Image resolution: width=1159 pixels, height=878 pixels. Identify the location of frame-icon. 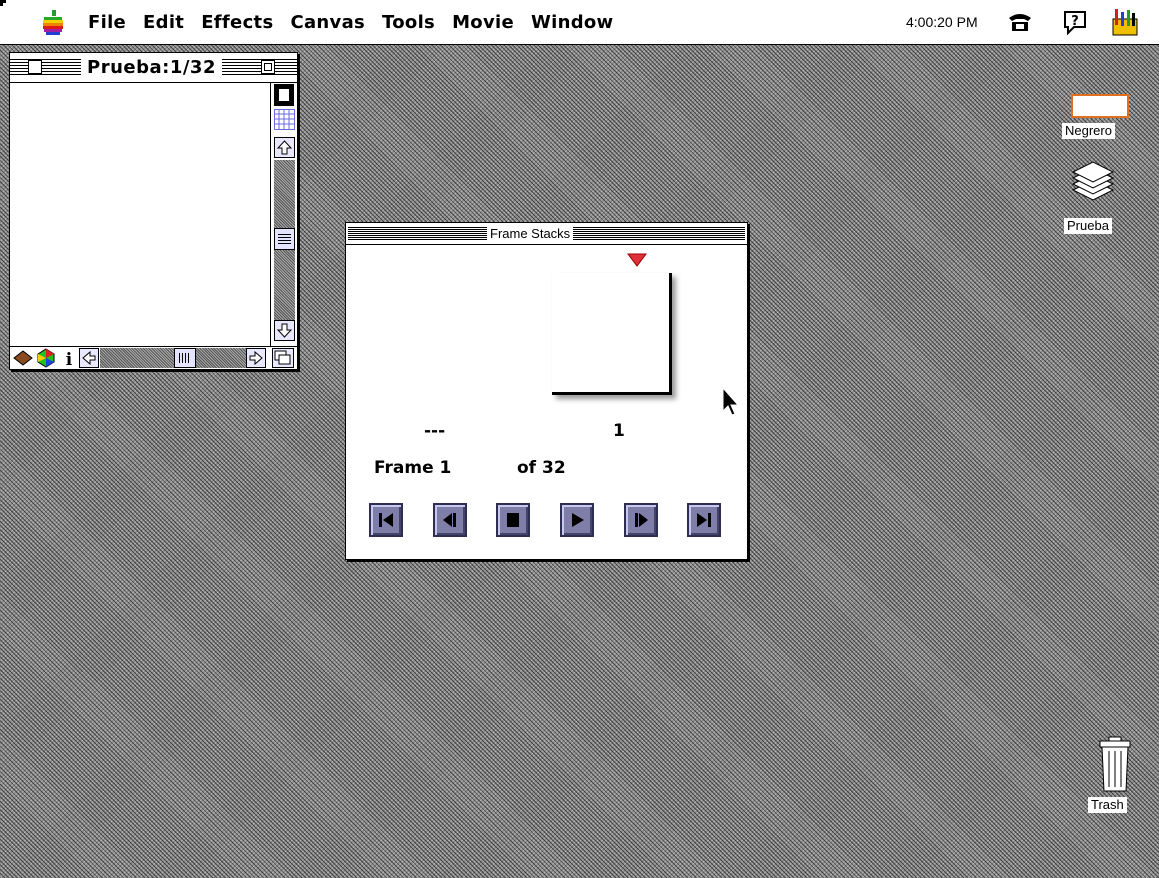
(282, 357).